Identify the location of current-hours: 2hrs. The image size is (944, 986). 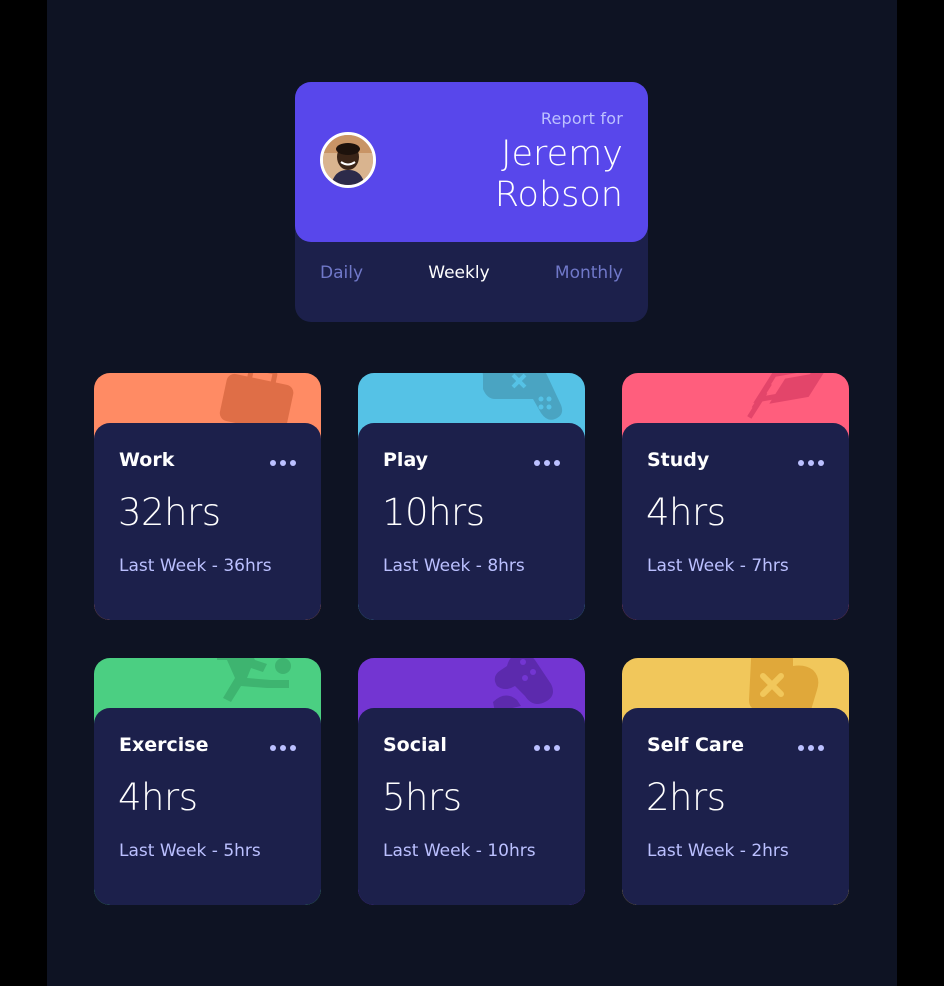
(686, 797).